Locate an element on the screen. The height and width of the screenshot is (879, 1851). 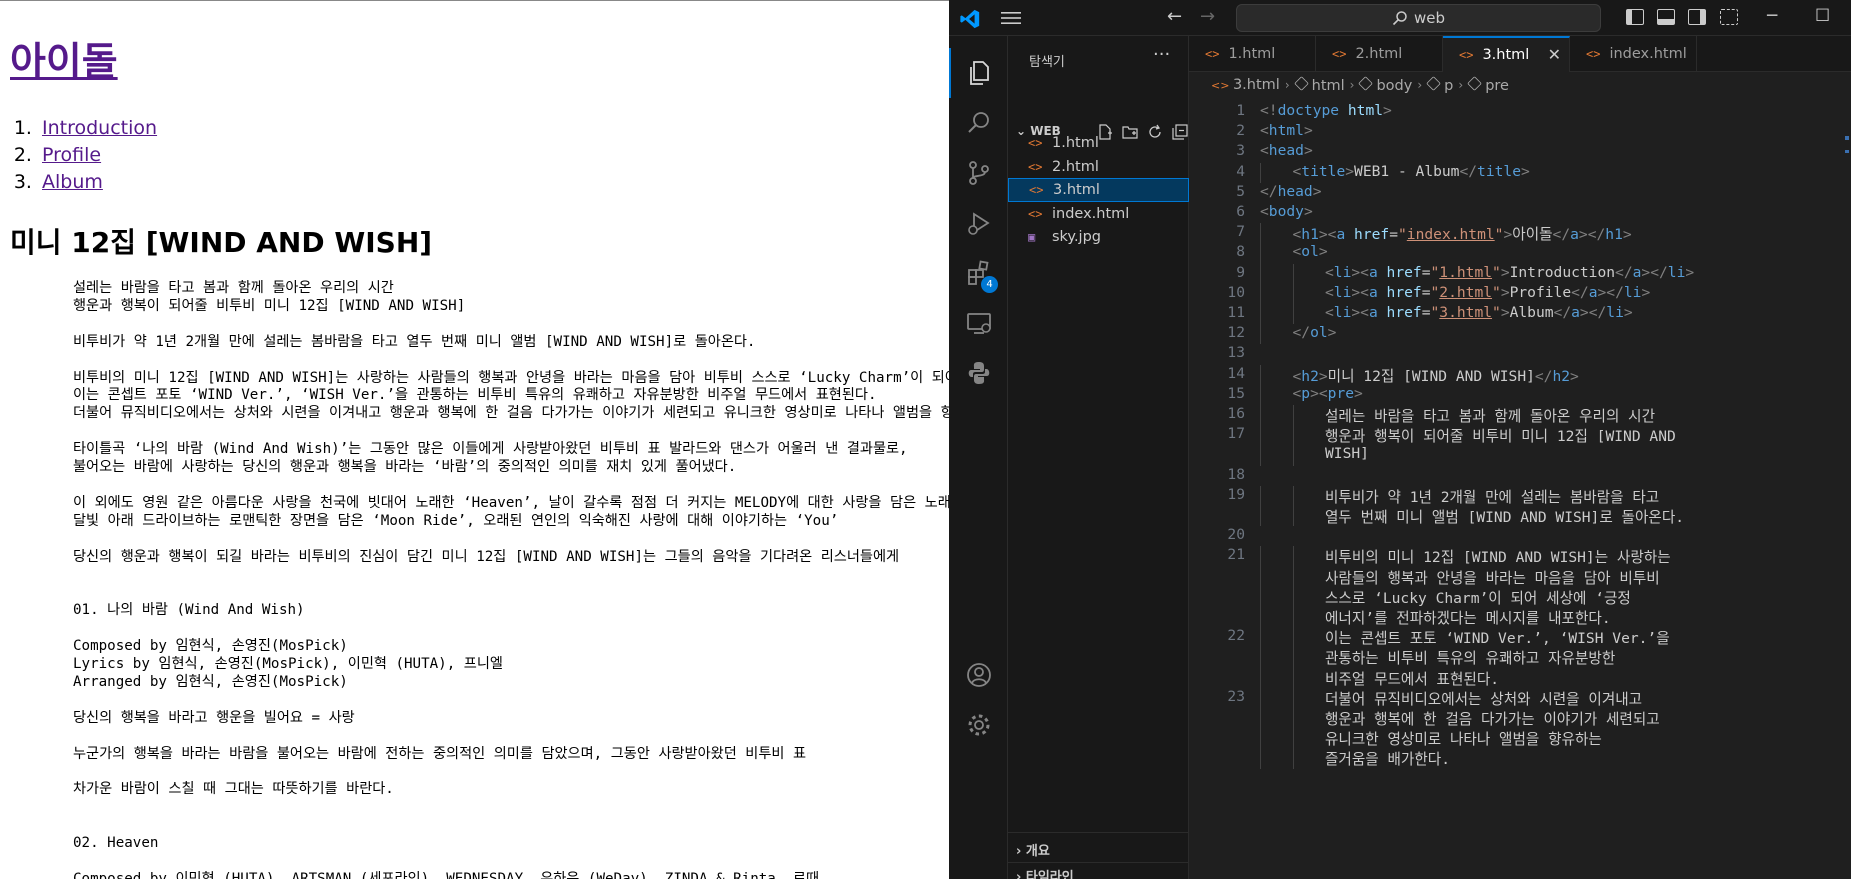
settings-gear-icon is located at coordinates (978, 725).